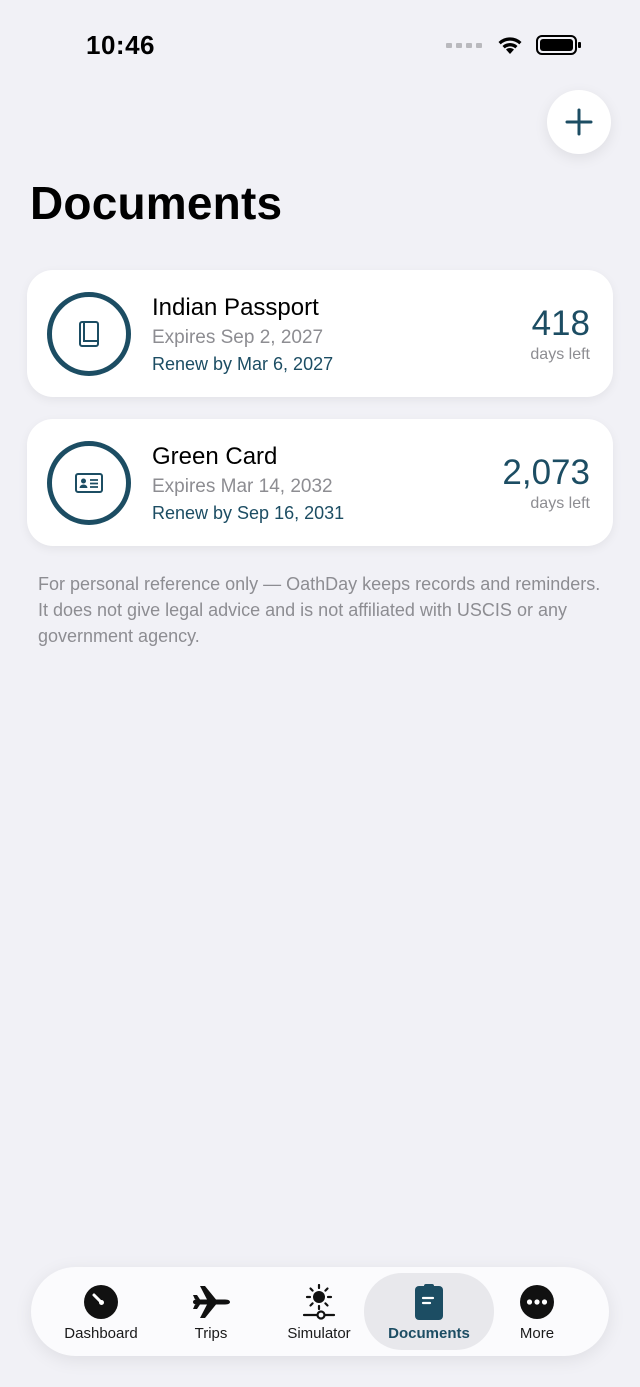 The height and width of the screenshot is (1387, 640). What do you see at coordinates (120, 45) in the screenshot?
I see `status-time: 10:46` at bounding box center [120, 45].